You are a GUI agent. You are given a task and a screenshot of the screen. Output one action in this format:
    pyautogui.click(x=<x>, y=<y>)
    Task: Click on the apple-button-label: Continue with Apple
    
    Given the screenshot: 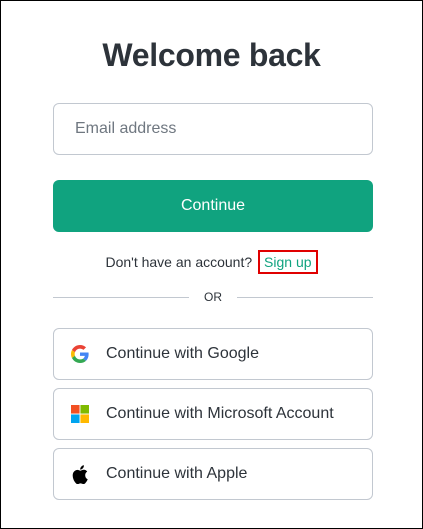 What is the action you would take?
    pyautogui.click(x=177, y=473)
    